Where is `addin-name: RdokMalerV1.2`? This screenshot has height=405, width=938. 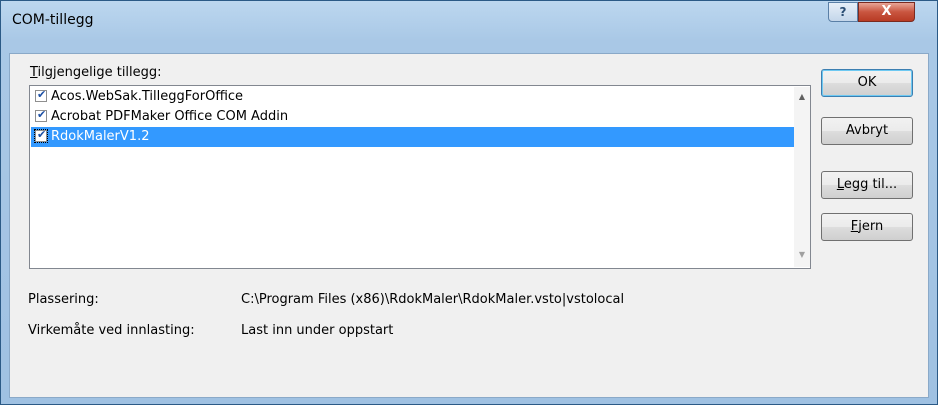
addin-name: RdokMalerV1.2 is located at coordinates (100, 136).